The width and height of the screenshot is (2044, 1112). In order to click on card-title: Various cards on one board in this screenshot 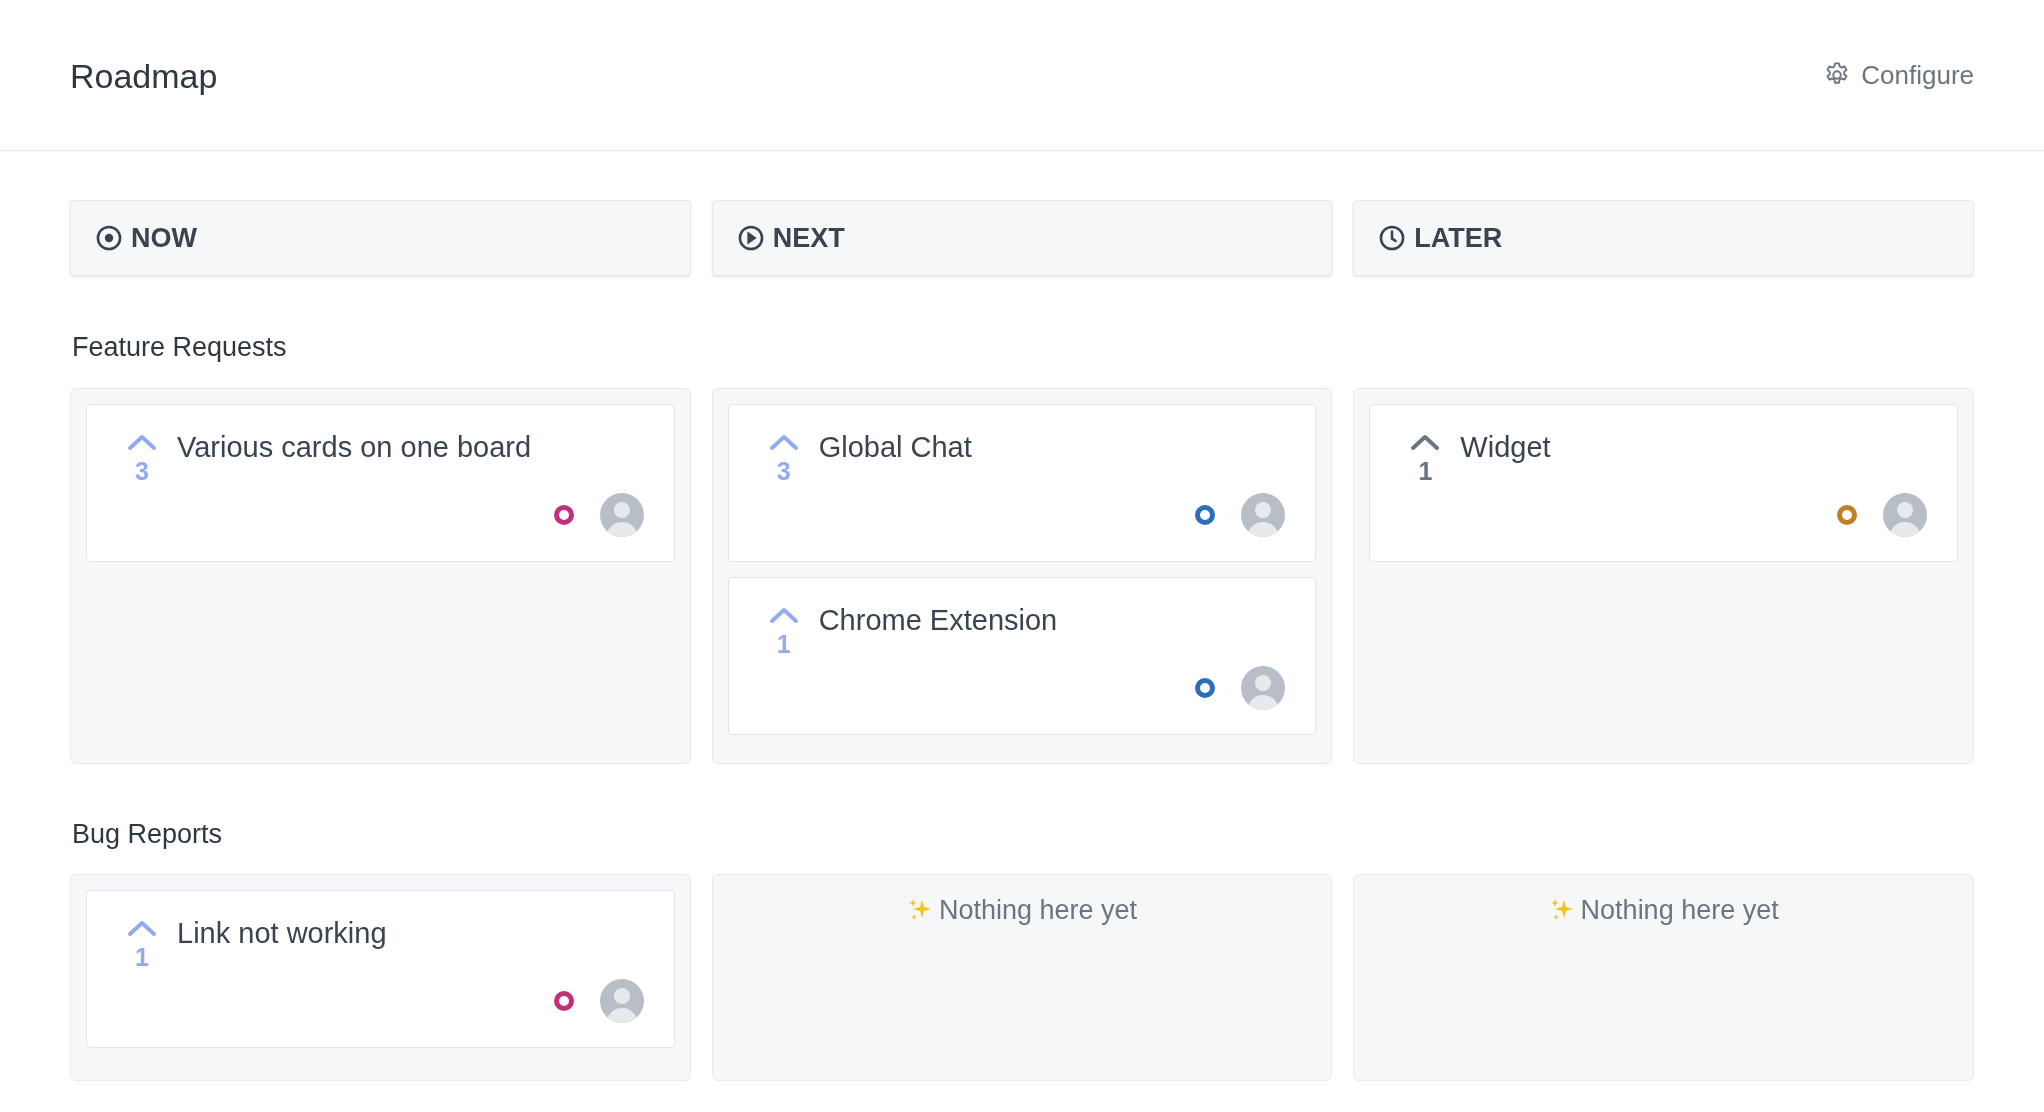, I will do `click(354, 447)`.